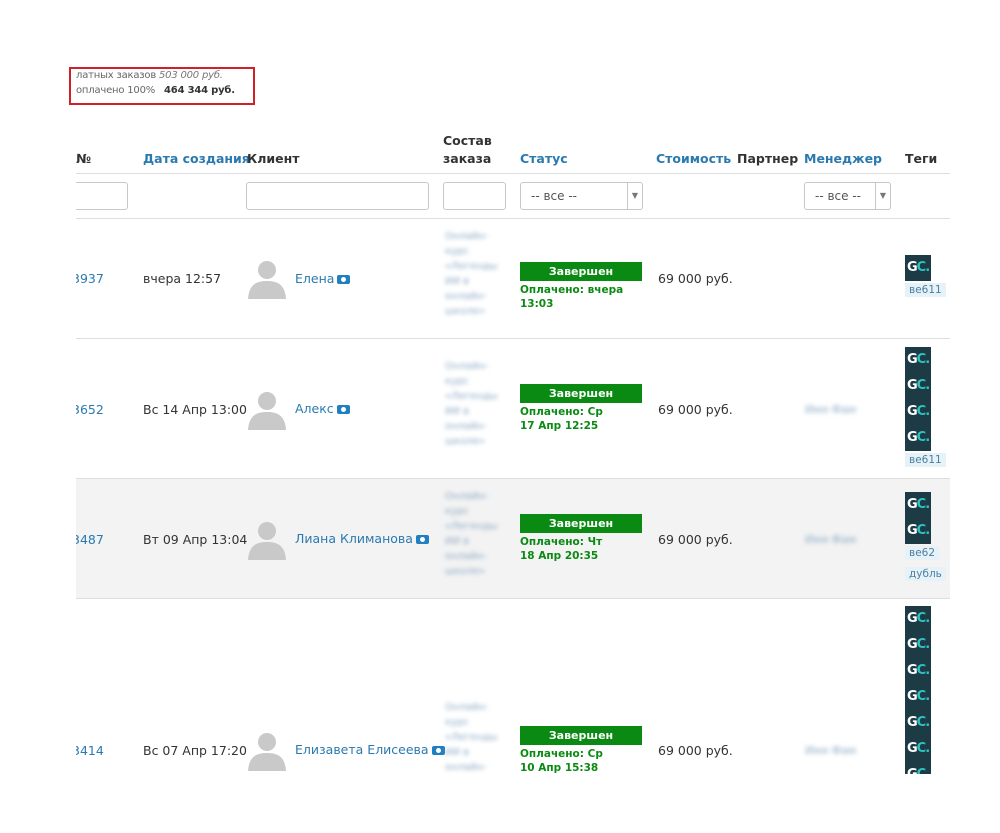 This screenshot has width=1000, height=833. I want to click on client-name-link: Алекс, so click(322, 408).